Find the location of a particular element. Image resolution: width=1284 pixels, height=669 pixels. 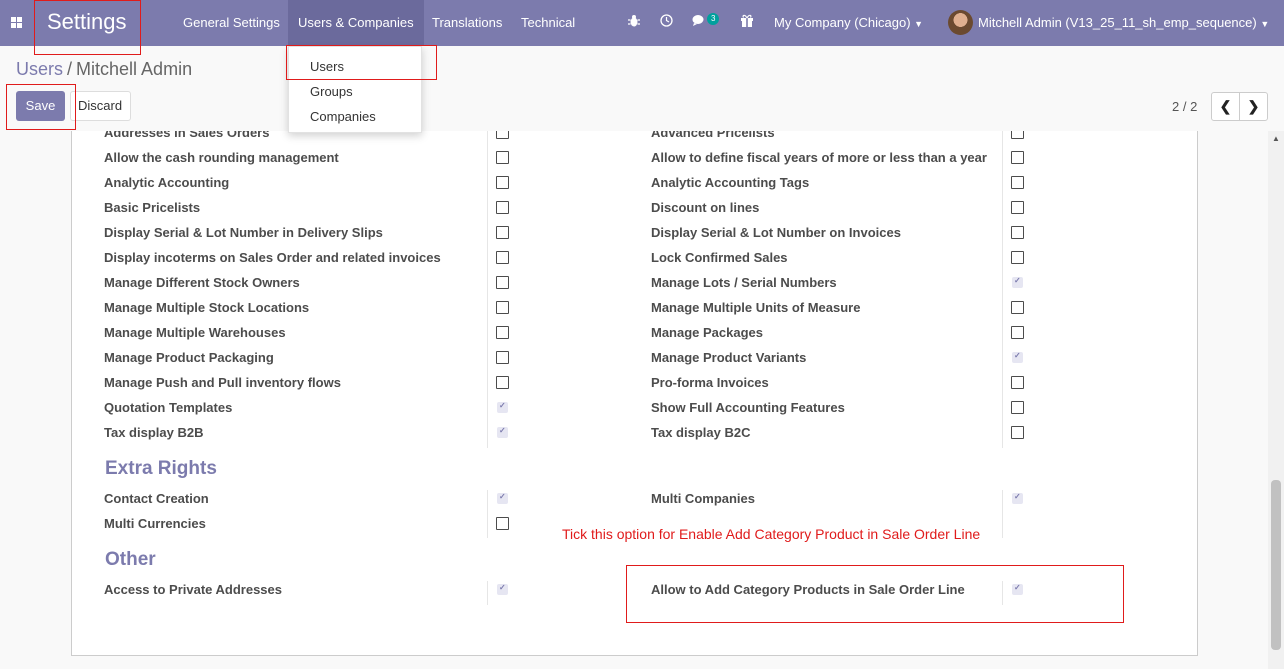

dropdown-item-companies: Companies is located at coordinates (355, 116).